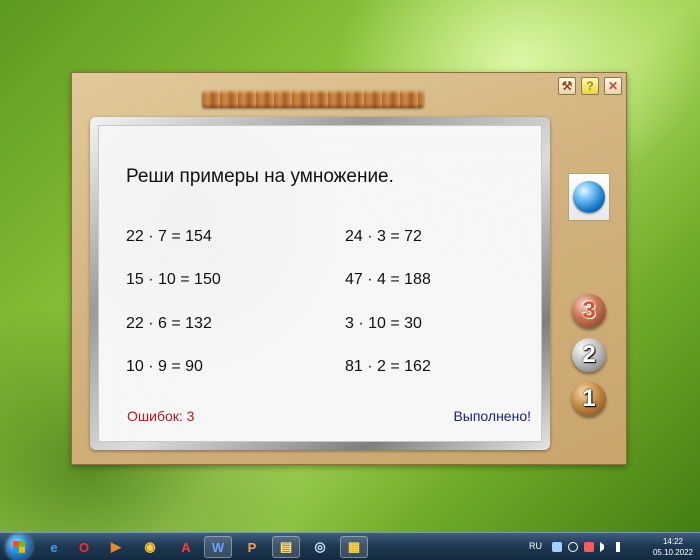  What do you see at coordinates (535, 546) in the screenshot?
I see `language-indicator: RU` at bounding box center [535, 546].